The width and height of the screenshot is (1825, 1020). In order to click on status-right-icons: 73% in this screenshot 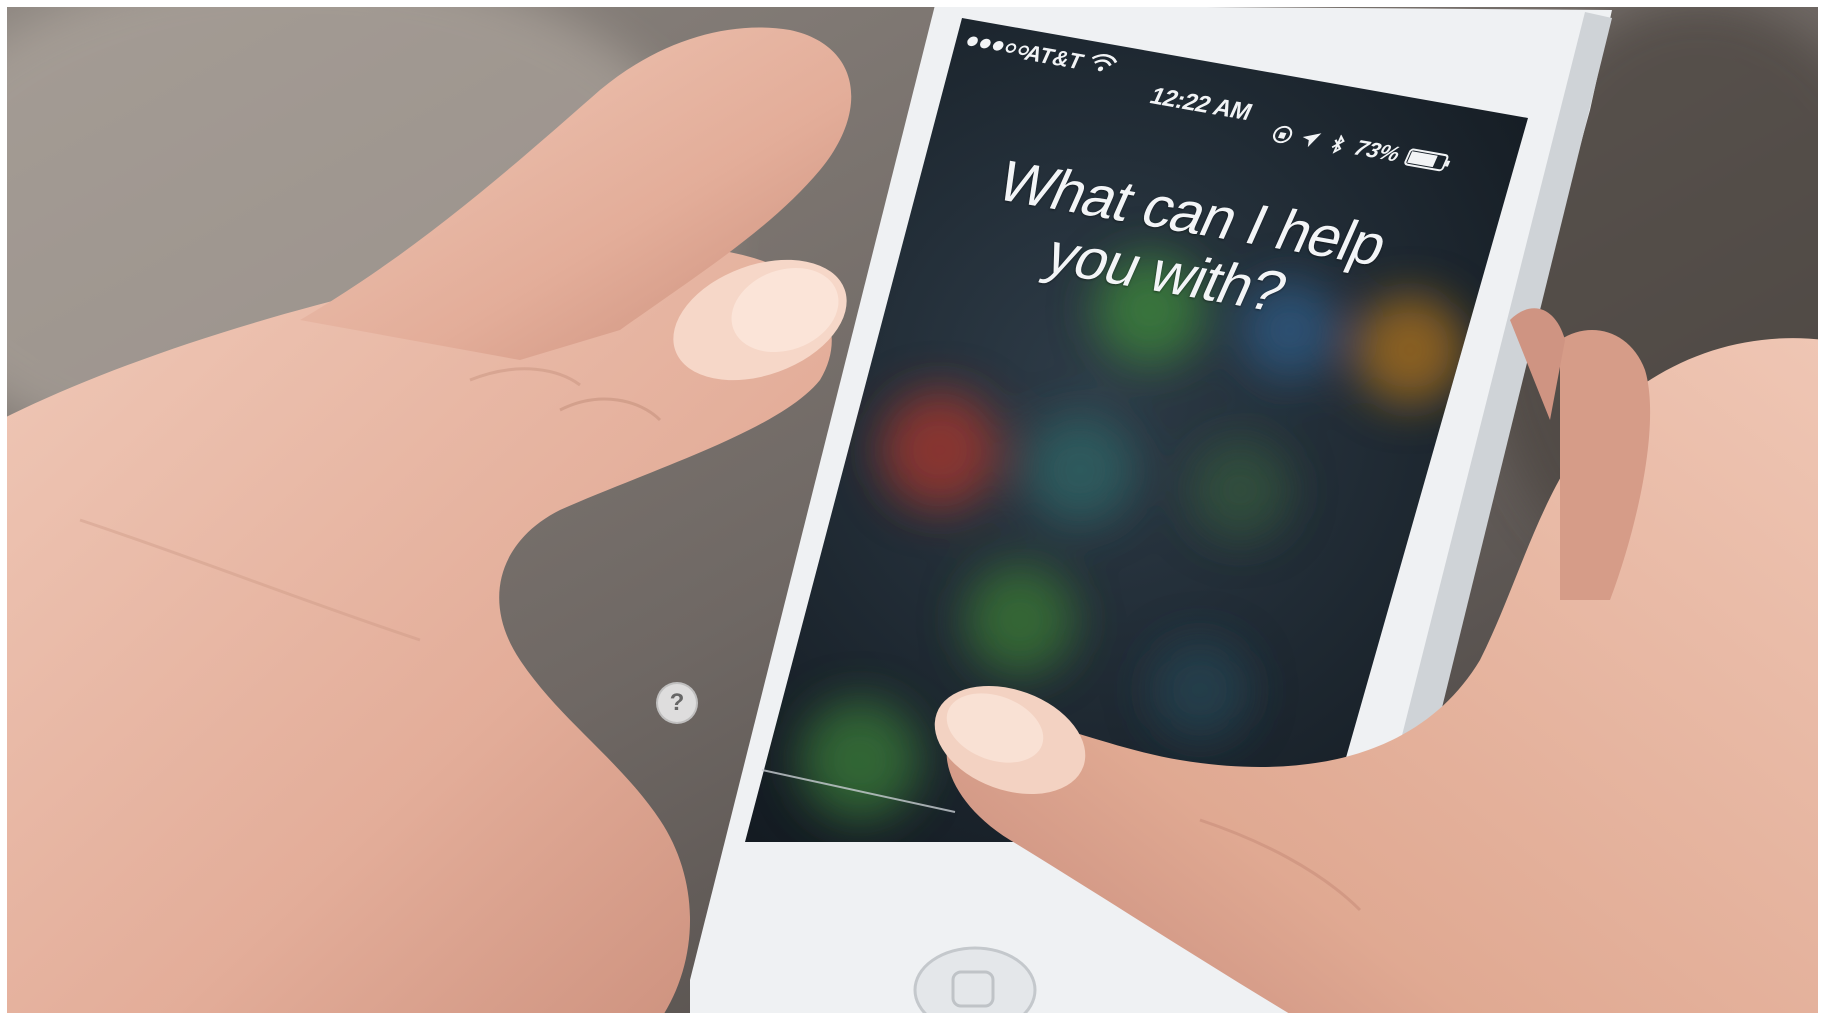, I will do `click(1361, 149)`.